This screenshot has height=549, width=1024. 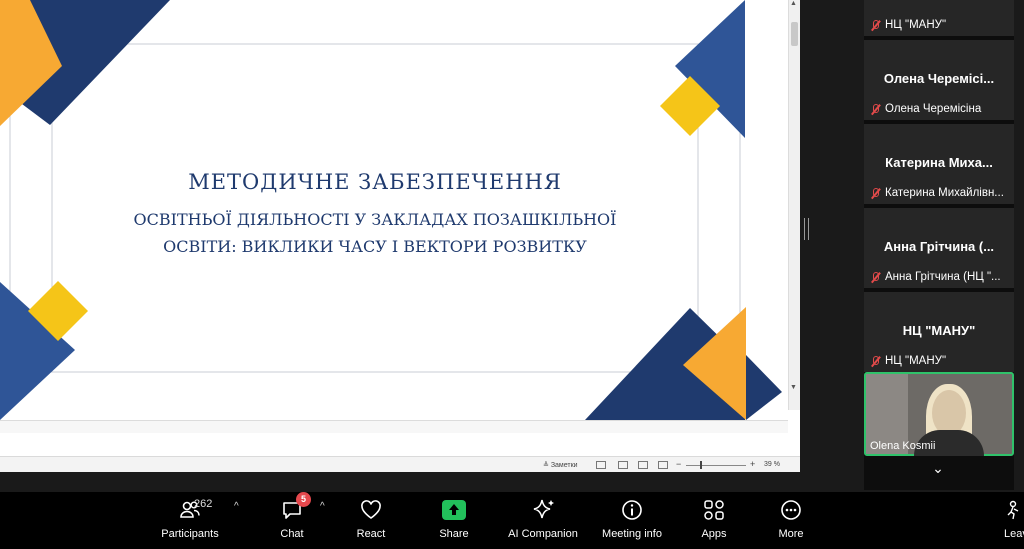 What do you see at coordinates (454, 534) in the screenshot?
I see `share-label: Share` at bounding box center [454, 534].